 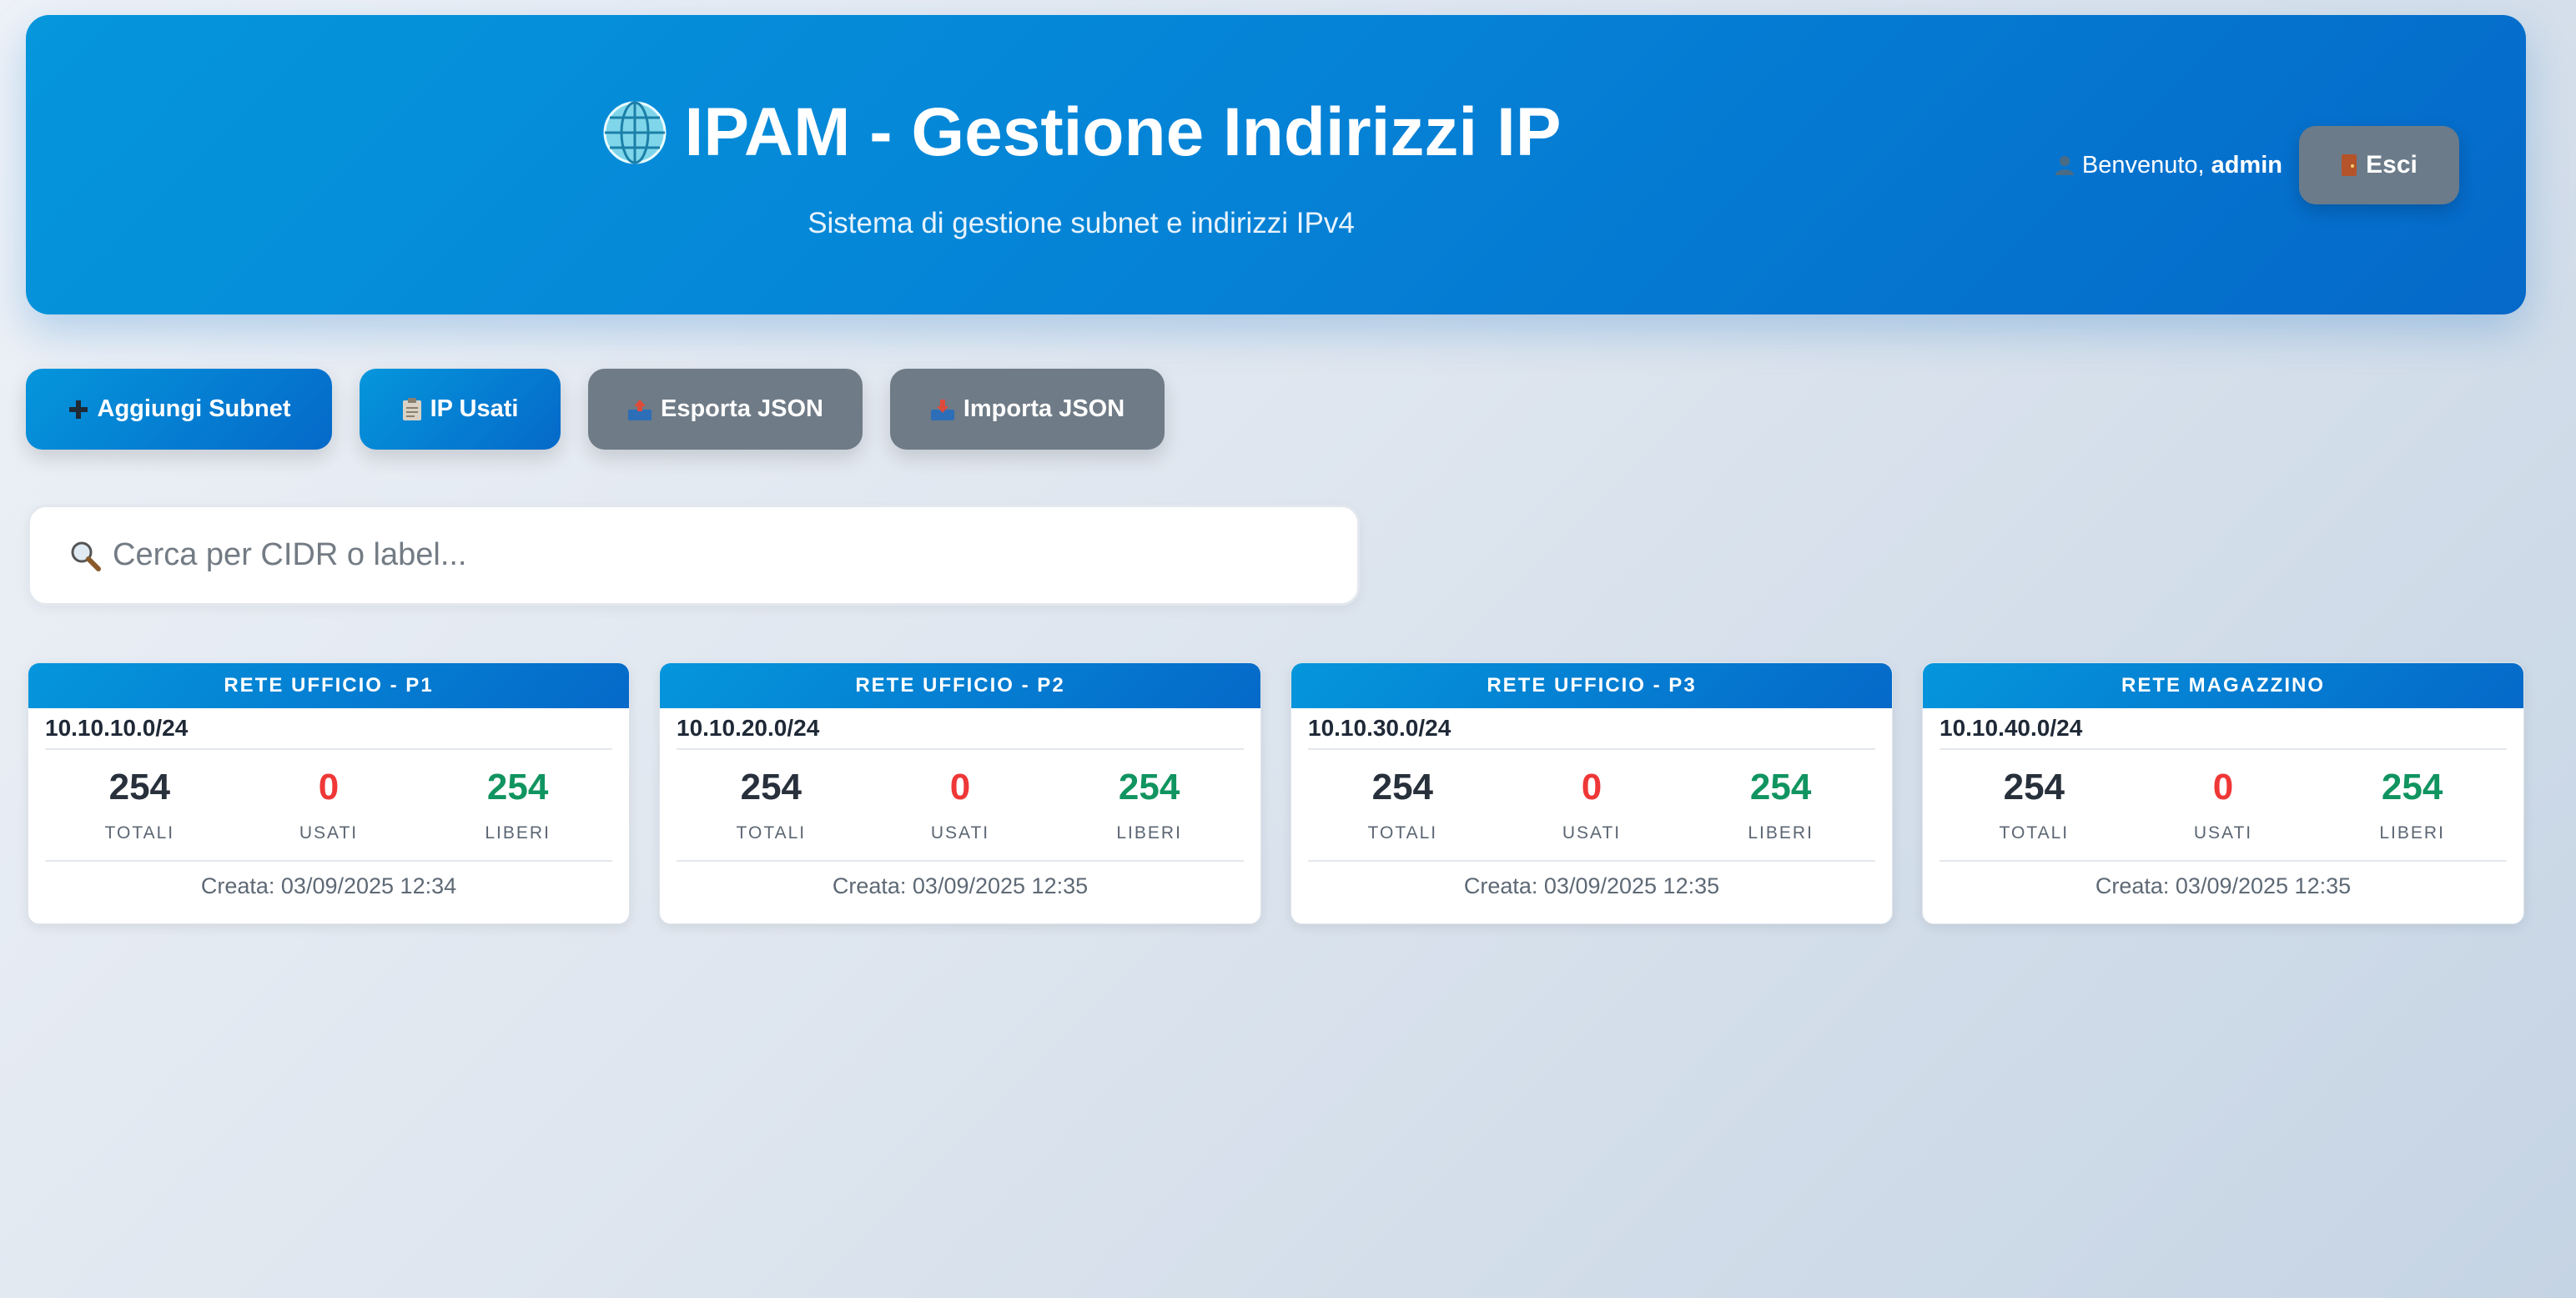 What do you see at coordinates (942, 409) in the screenshot?
I see `inbox-tray-icon` at bounding box center [942, 409].